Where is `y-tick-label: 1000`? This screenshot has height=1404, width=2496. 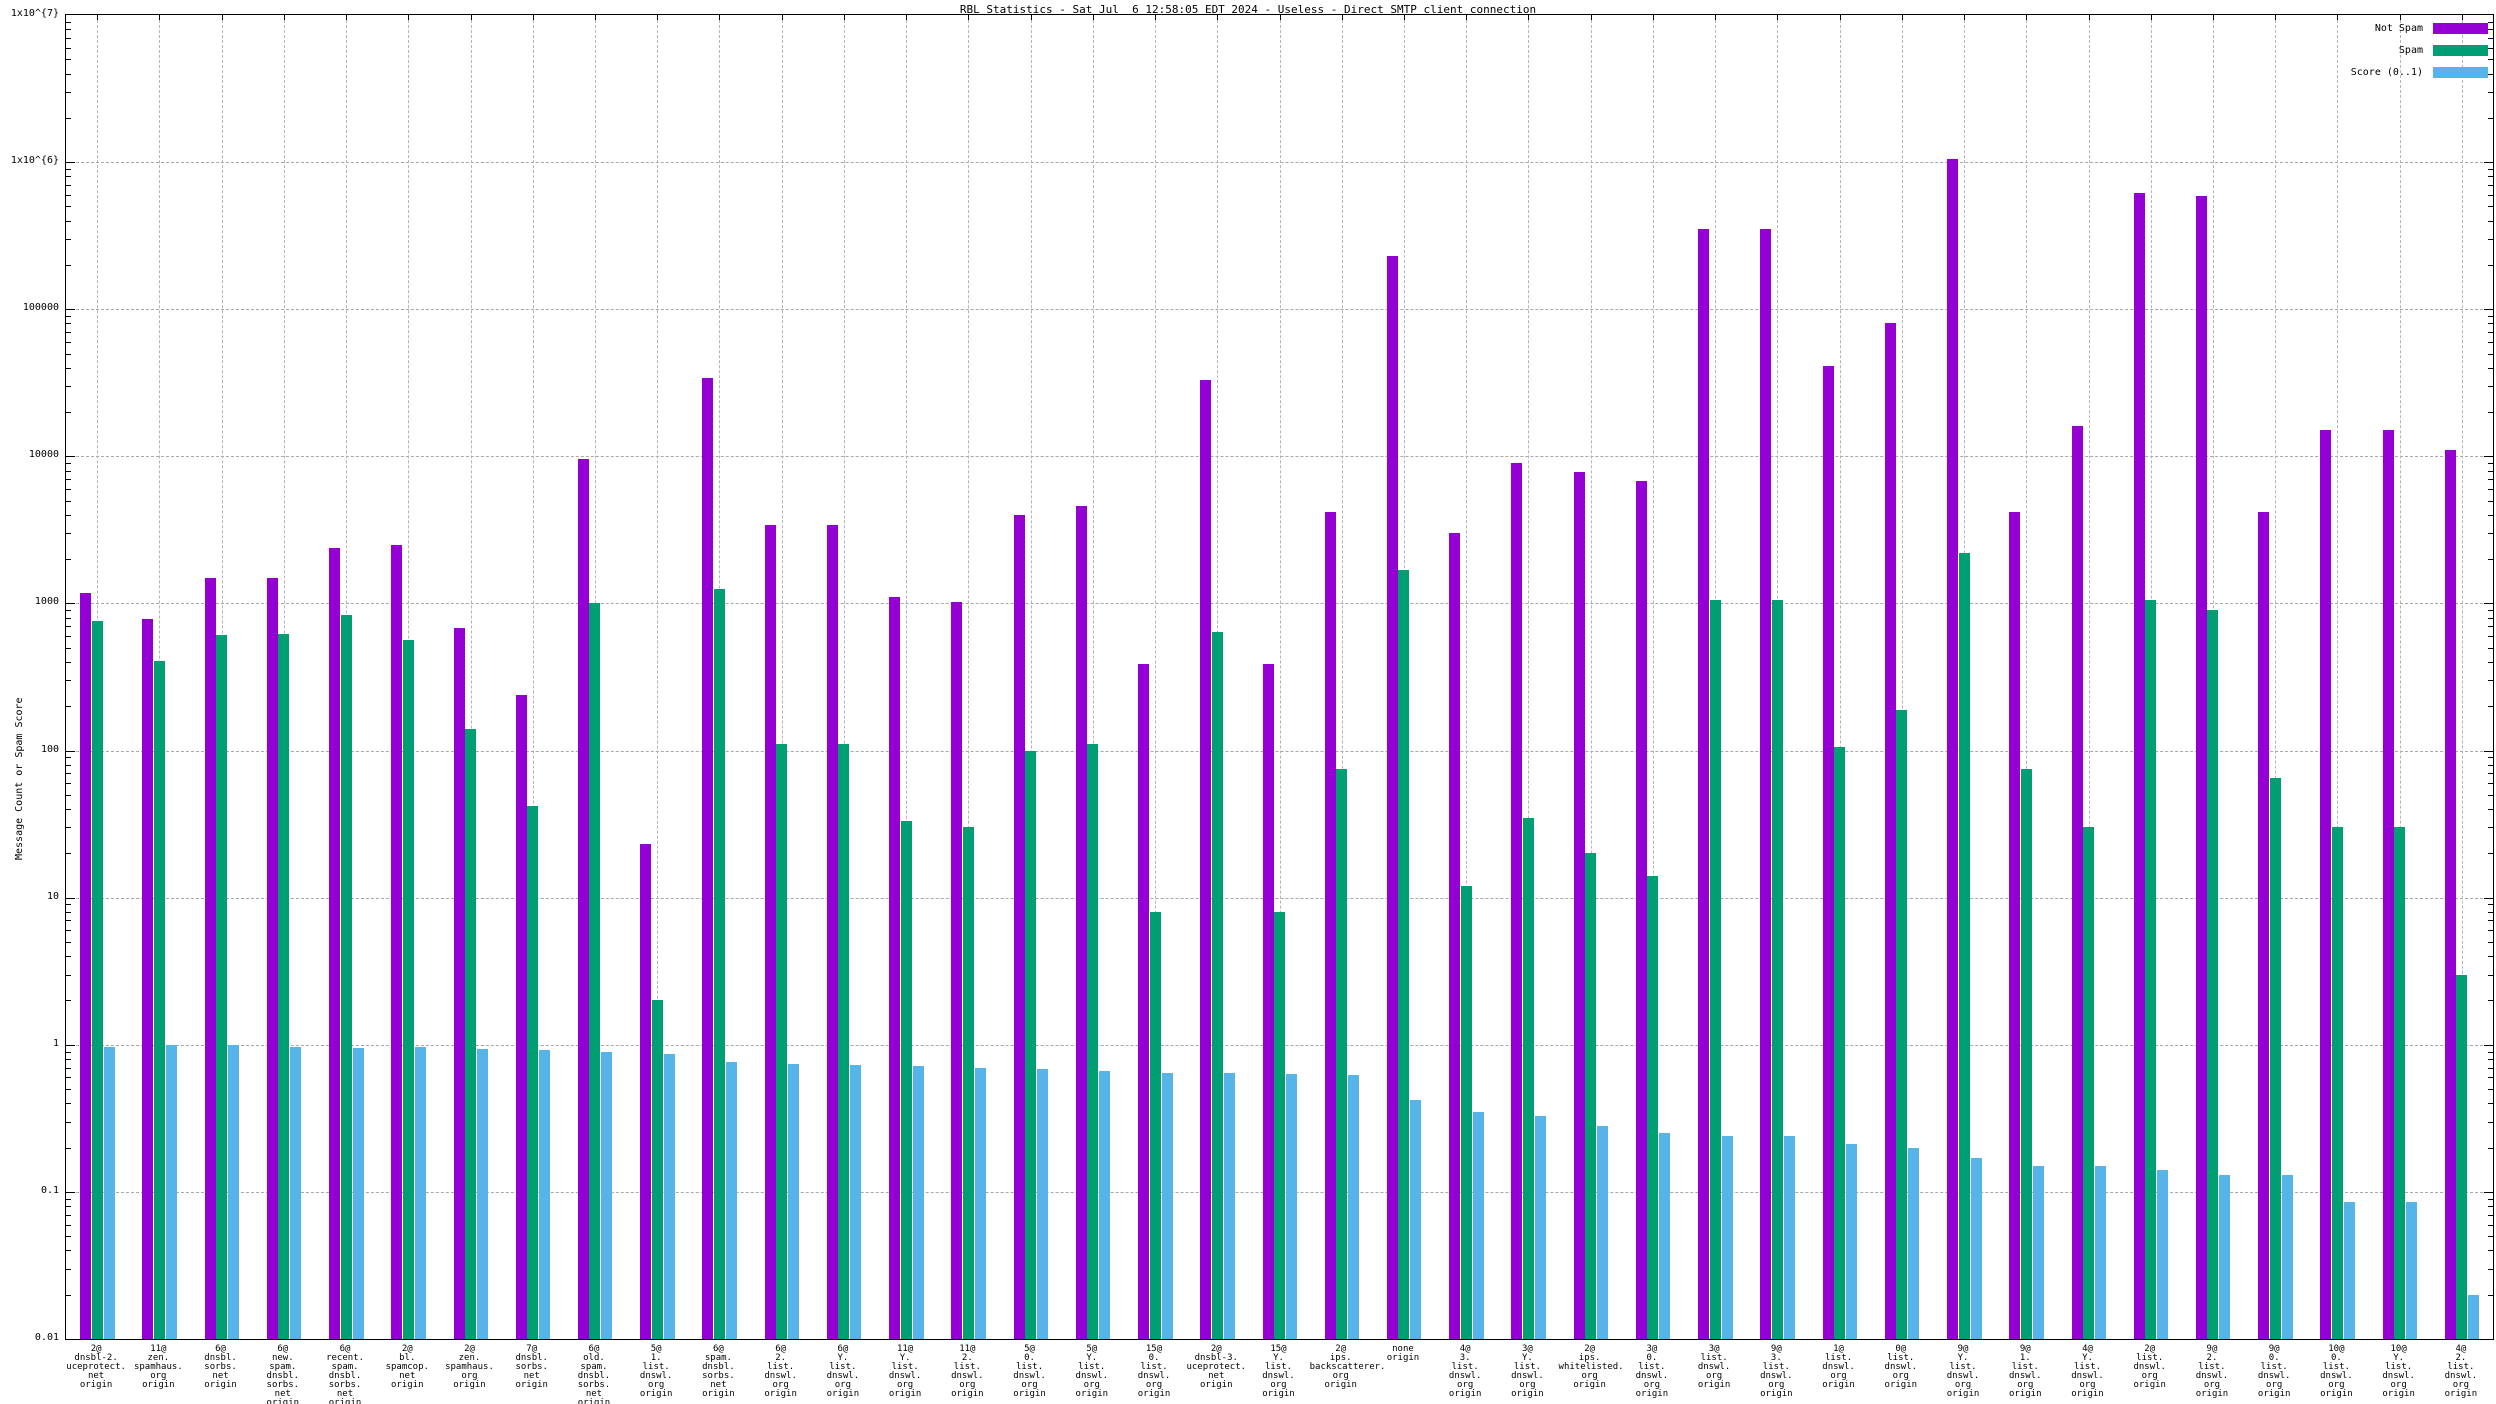
y-tick-label: 1000 is located at coordinates (46, 602).